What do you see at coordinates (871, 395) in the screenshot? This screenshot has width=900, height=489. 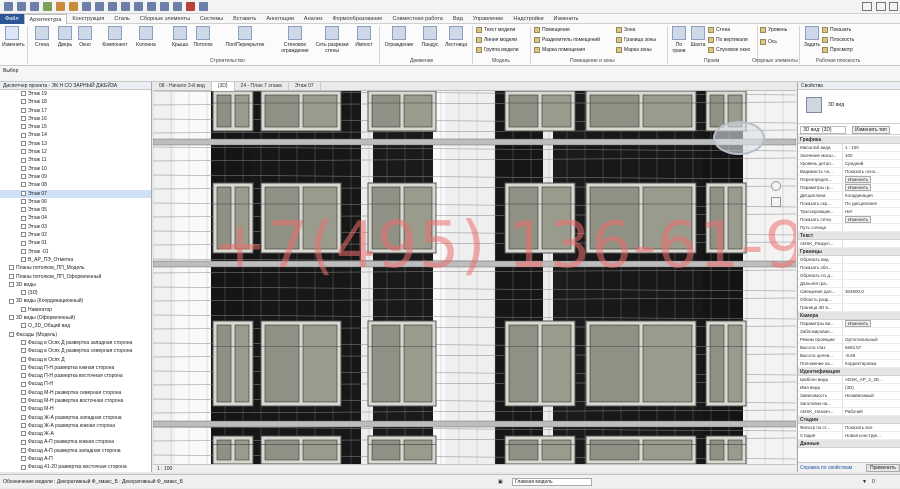 I see `property-value: Независимый` at bounding box center [871, 395].